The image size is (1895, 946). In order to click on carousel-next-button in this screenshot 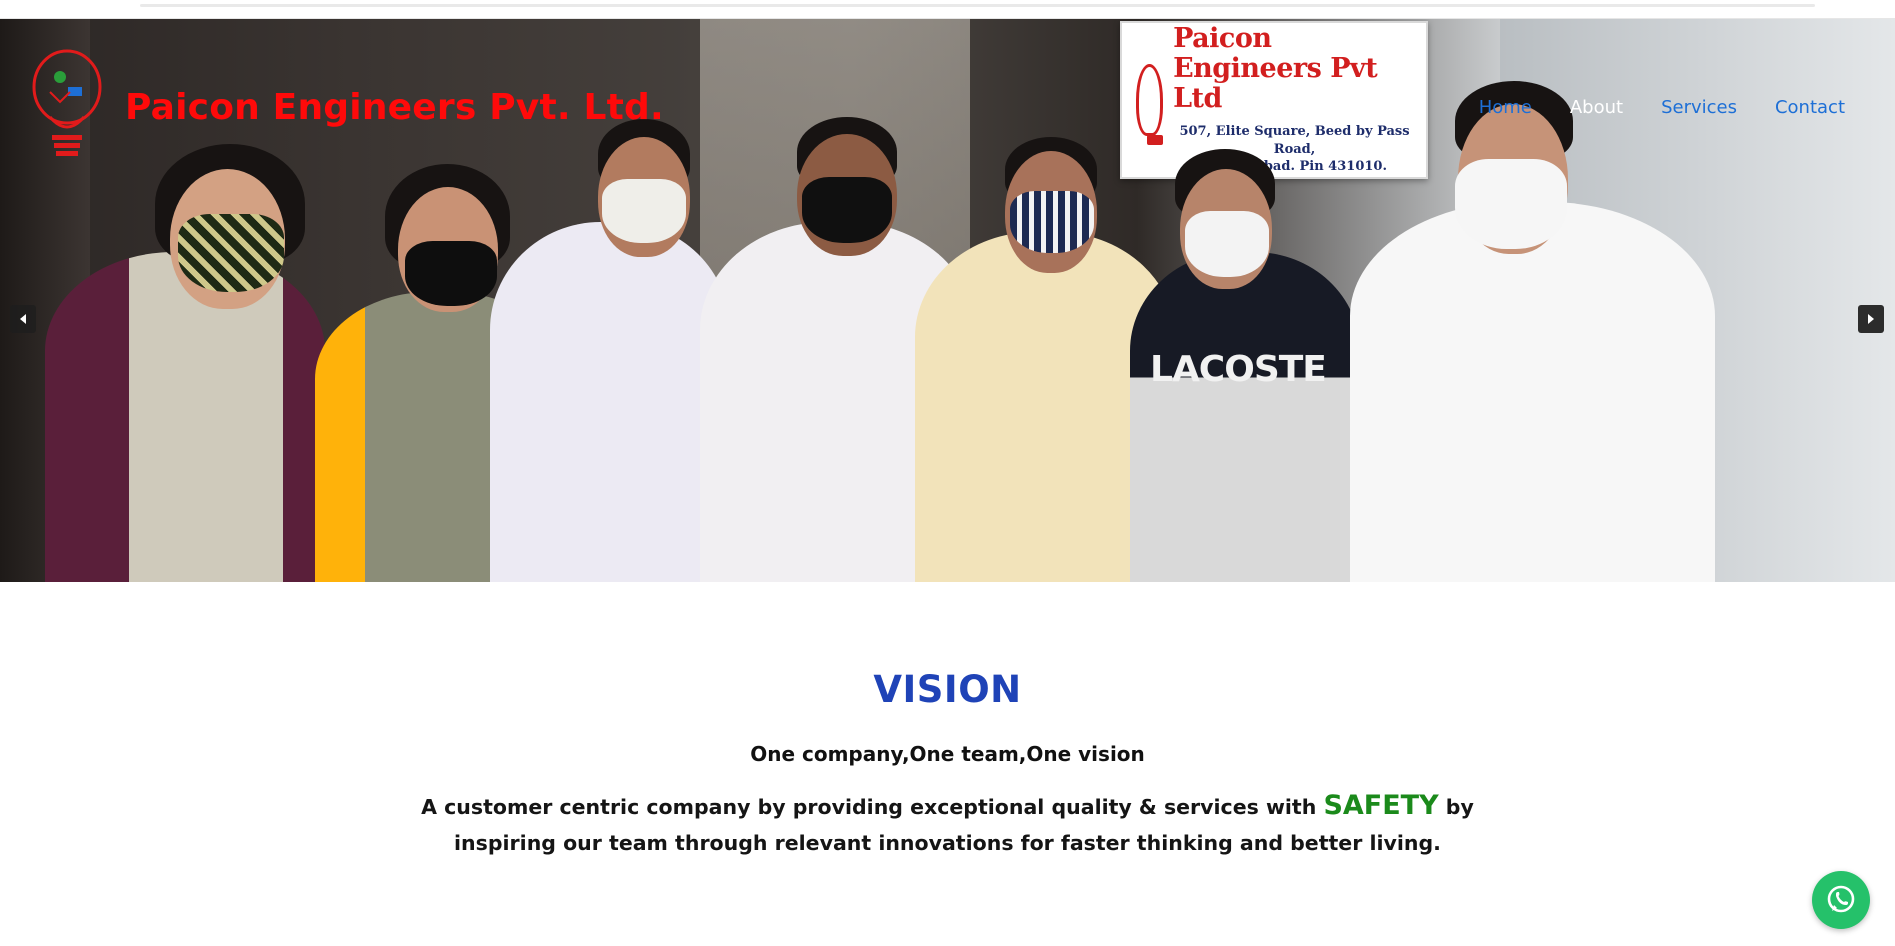, I will do `click(1871, 319)`.